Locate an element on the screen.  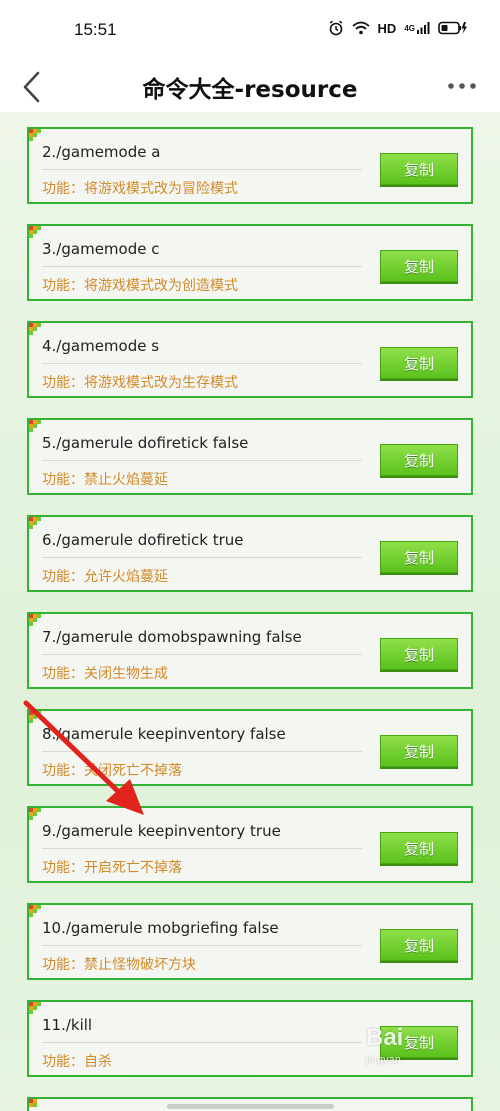
function-description: 功能：将游戏模式改为生存模式 is located at coordinates (140, 383).